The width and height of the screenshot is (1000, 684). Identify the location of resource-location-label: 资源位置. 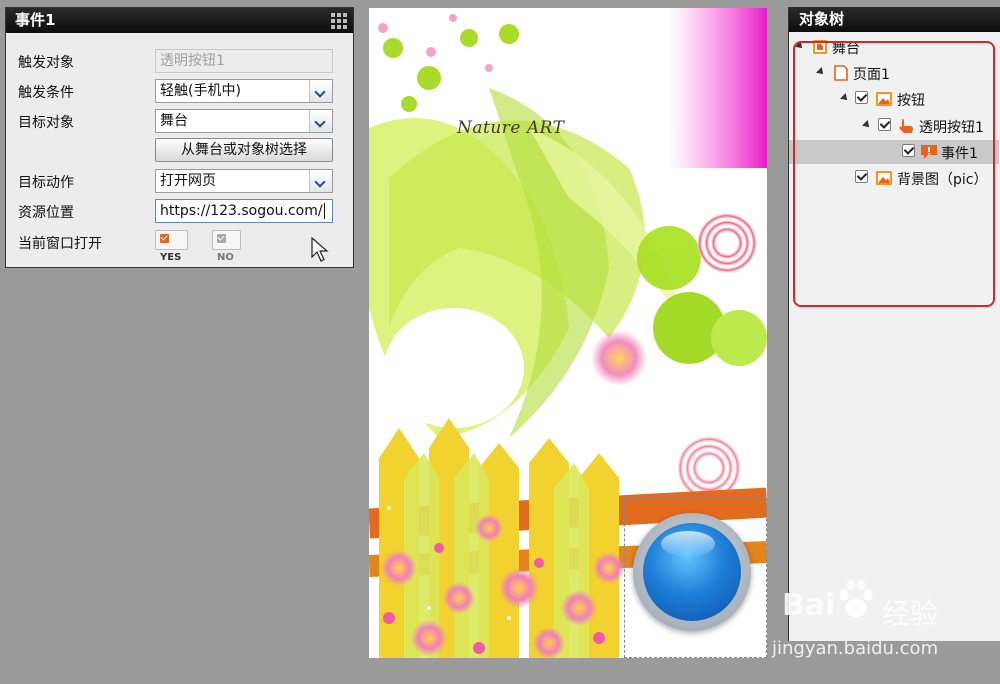
(46, 213).